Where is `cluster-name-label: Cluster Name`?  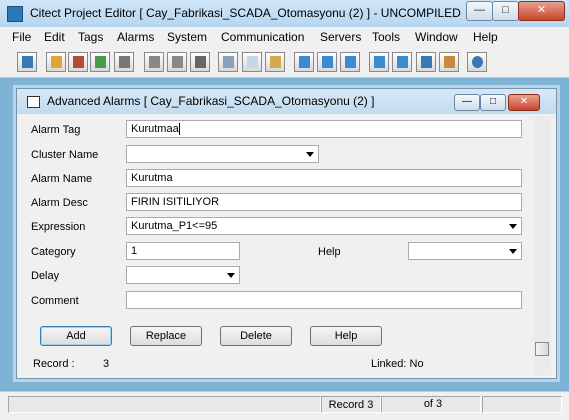
cluster-name-label: Cluster Name is located at coordinates (65, 155).